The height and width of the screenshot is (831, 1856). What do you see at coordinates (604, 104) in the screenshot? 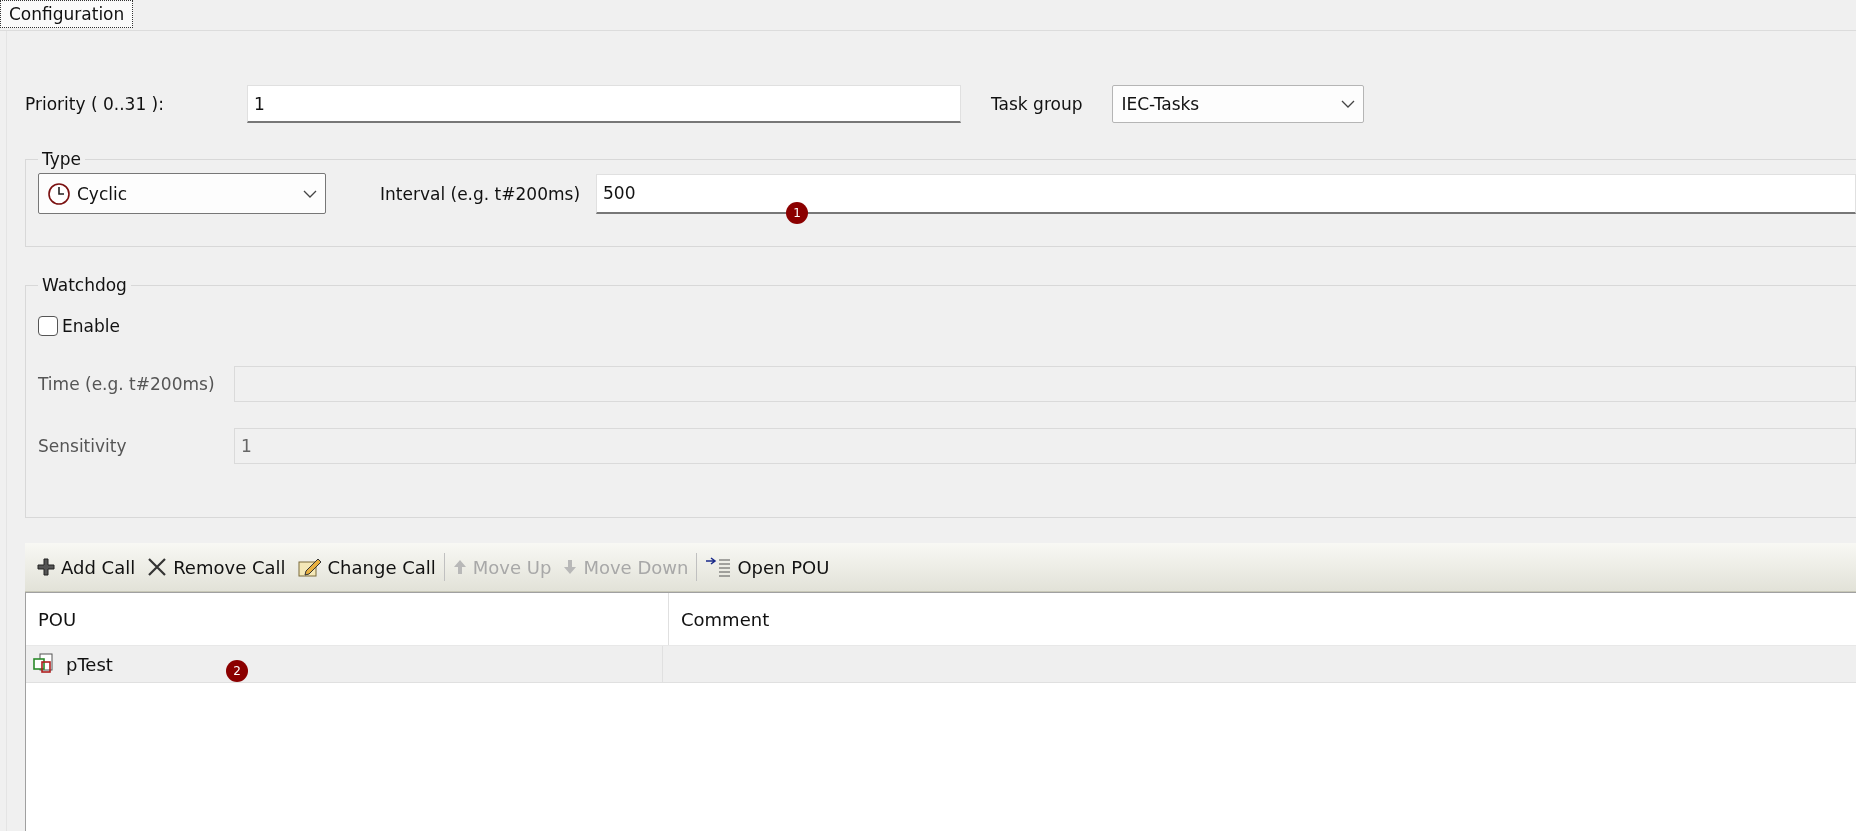
I see `input-field: 1` at bounding box center [604, 104].